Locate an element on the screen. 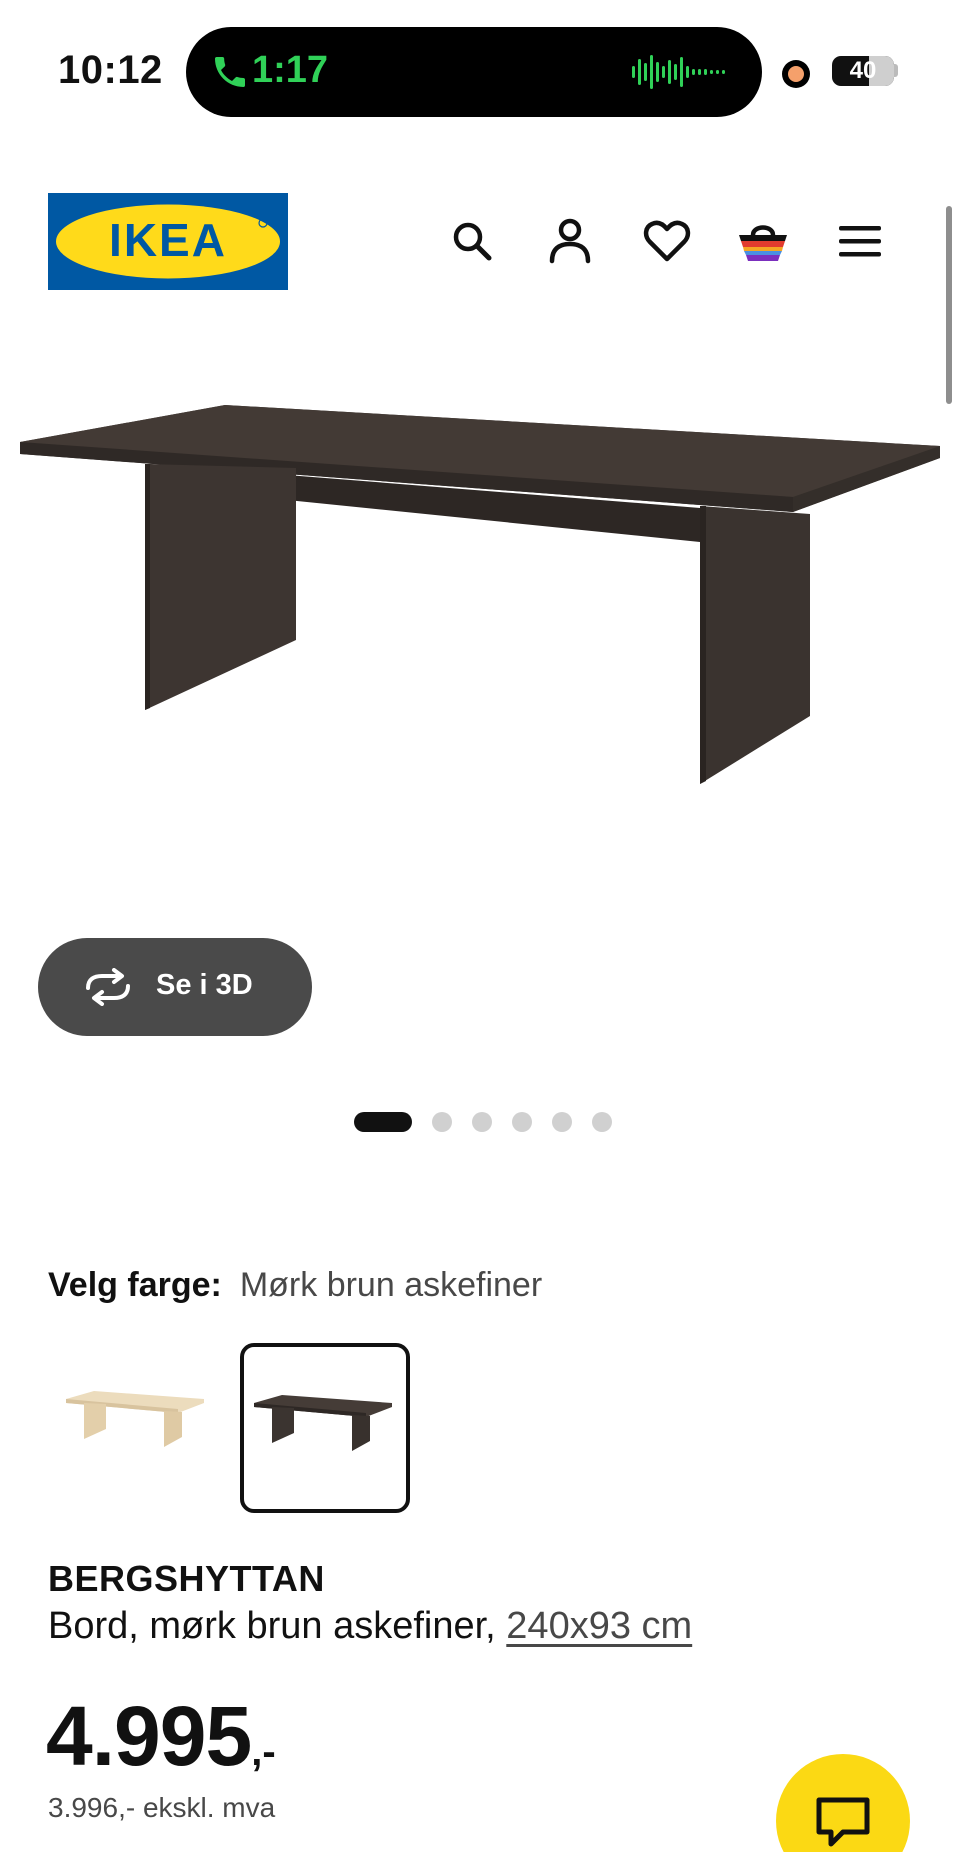  battery-percentage: 40 is located at coordinates (863, 70).